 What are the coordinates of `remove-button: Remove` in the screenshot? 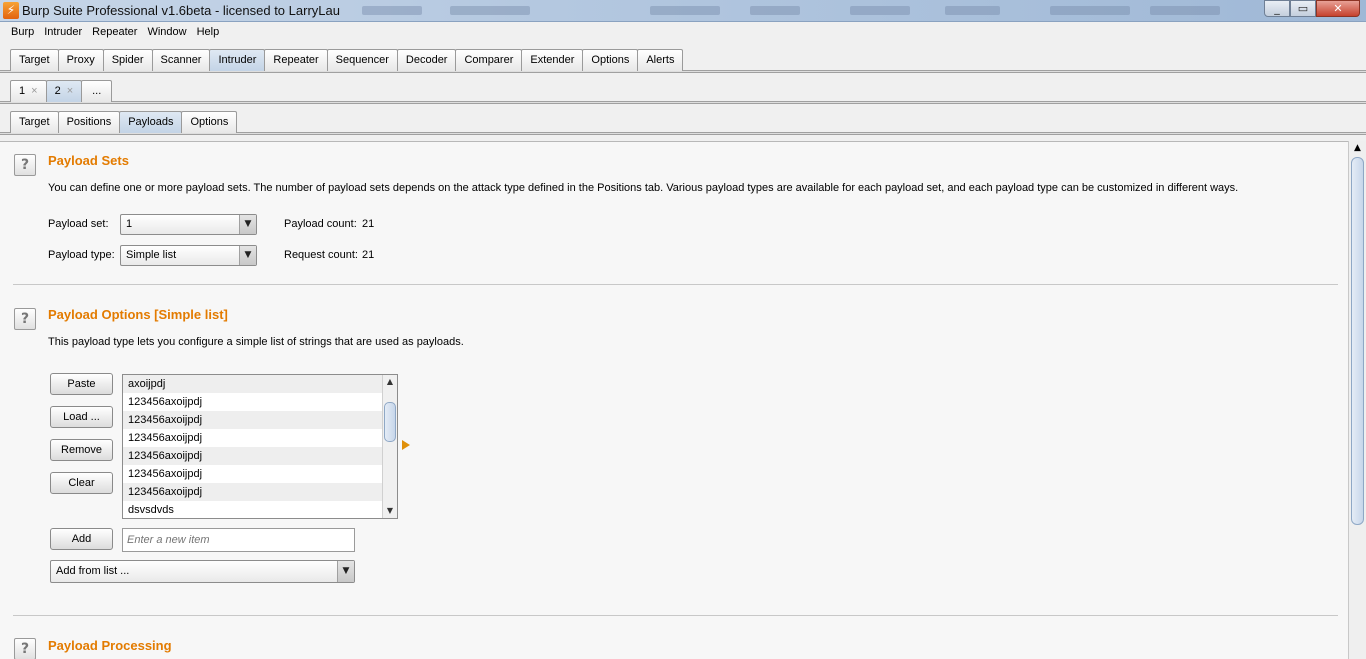 It's located at (81, 450).